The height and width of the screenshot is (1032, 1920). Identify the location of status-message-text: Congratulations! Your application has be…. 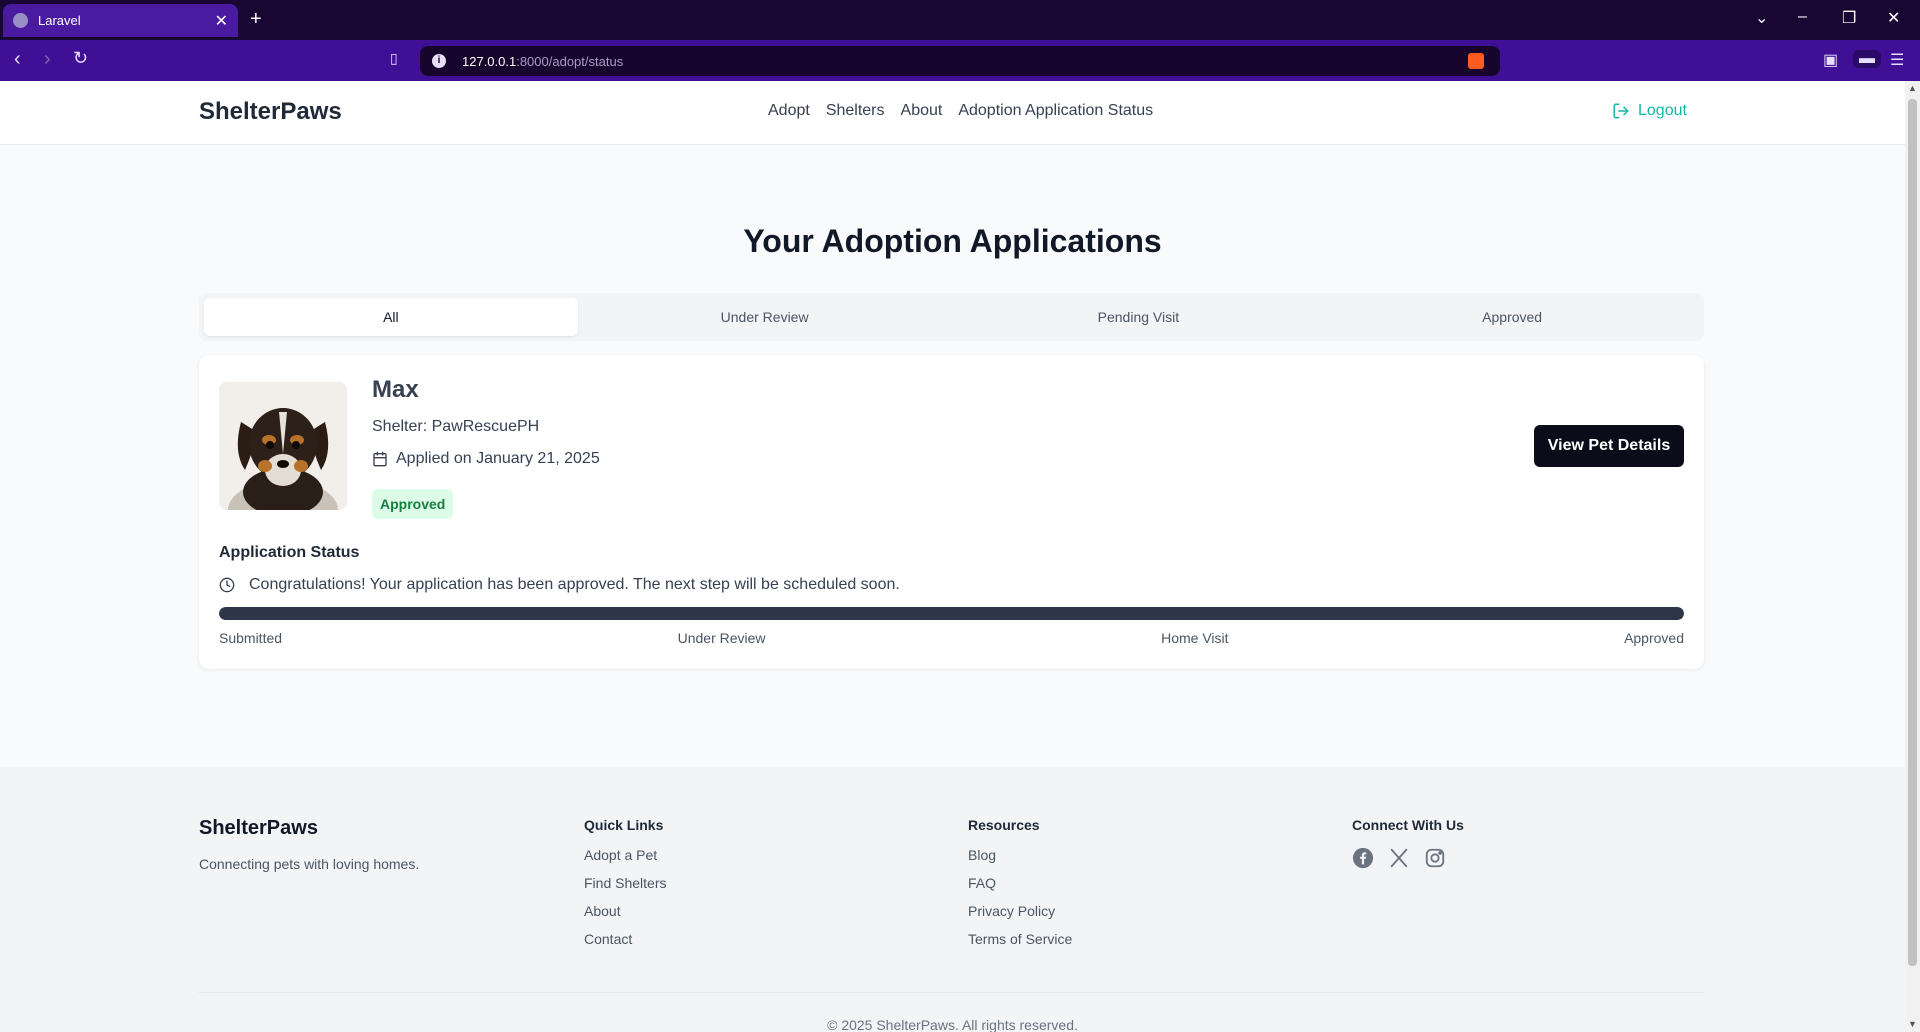
(574, 584).